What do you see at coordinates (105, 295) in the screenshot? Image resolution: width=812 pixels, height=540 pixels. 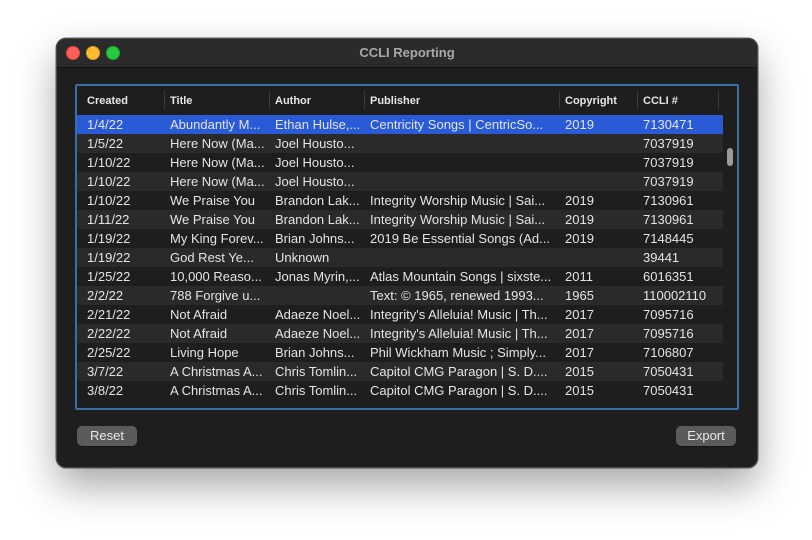 I see `cell-created: 2/2/22` at bounding box center [105, 295].